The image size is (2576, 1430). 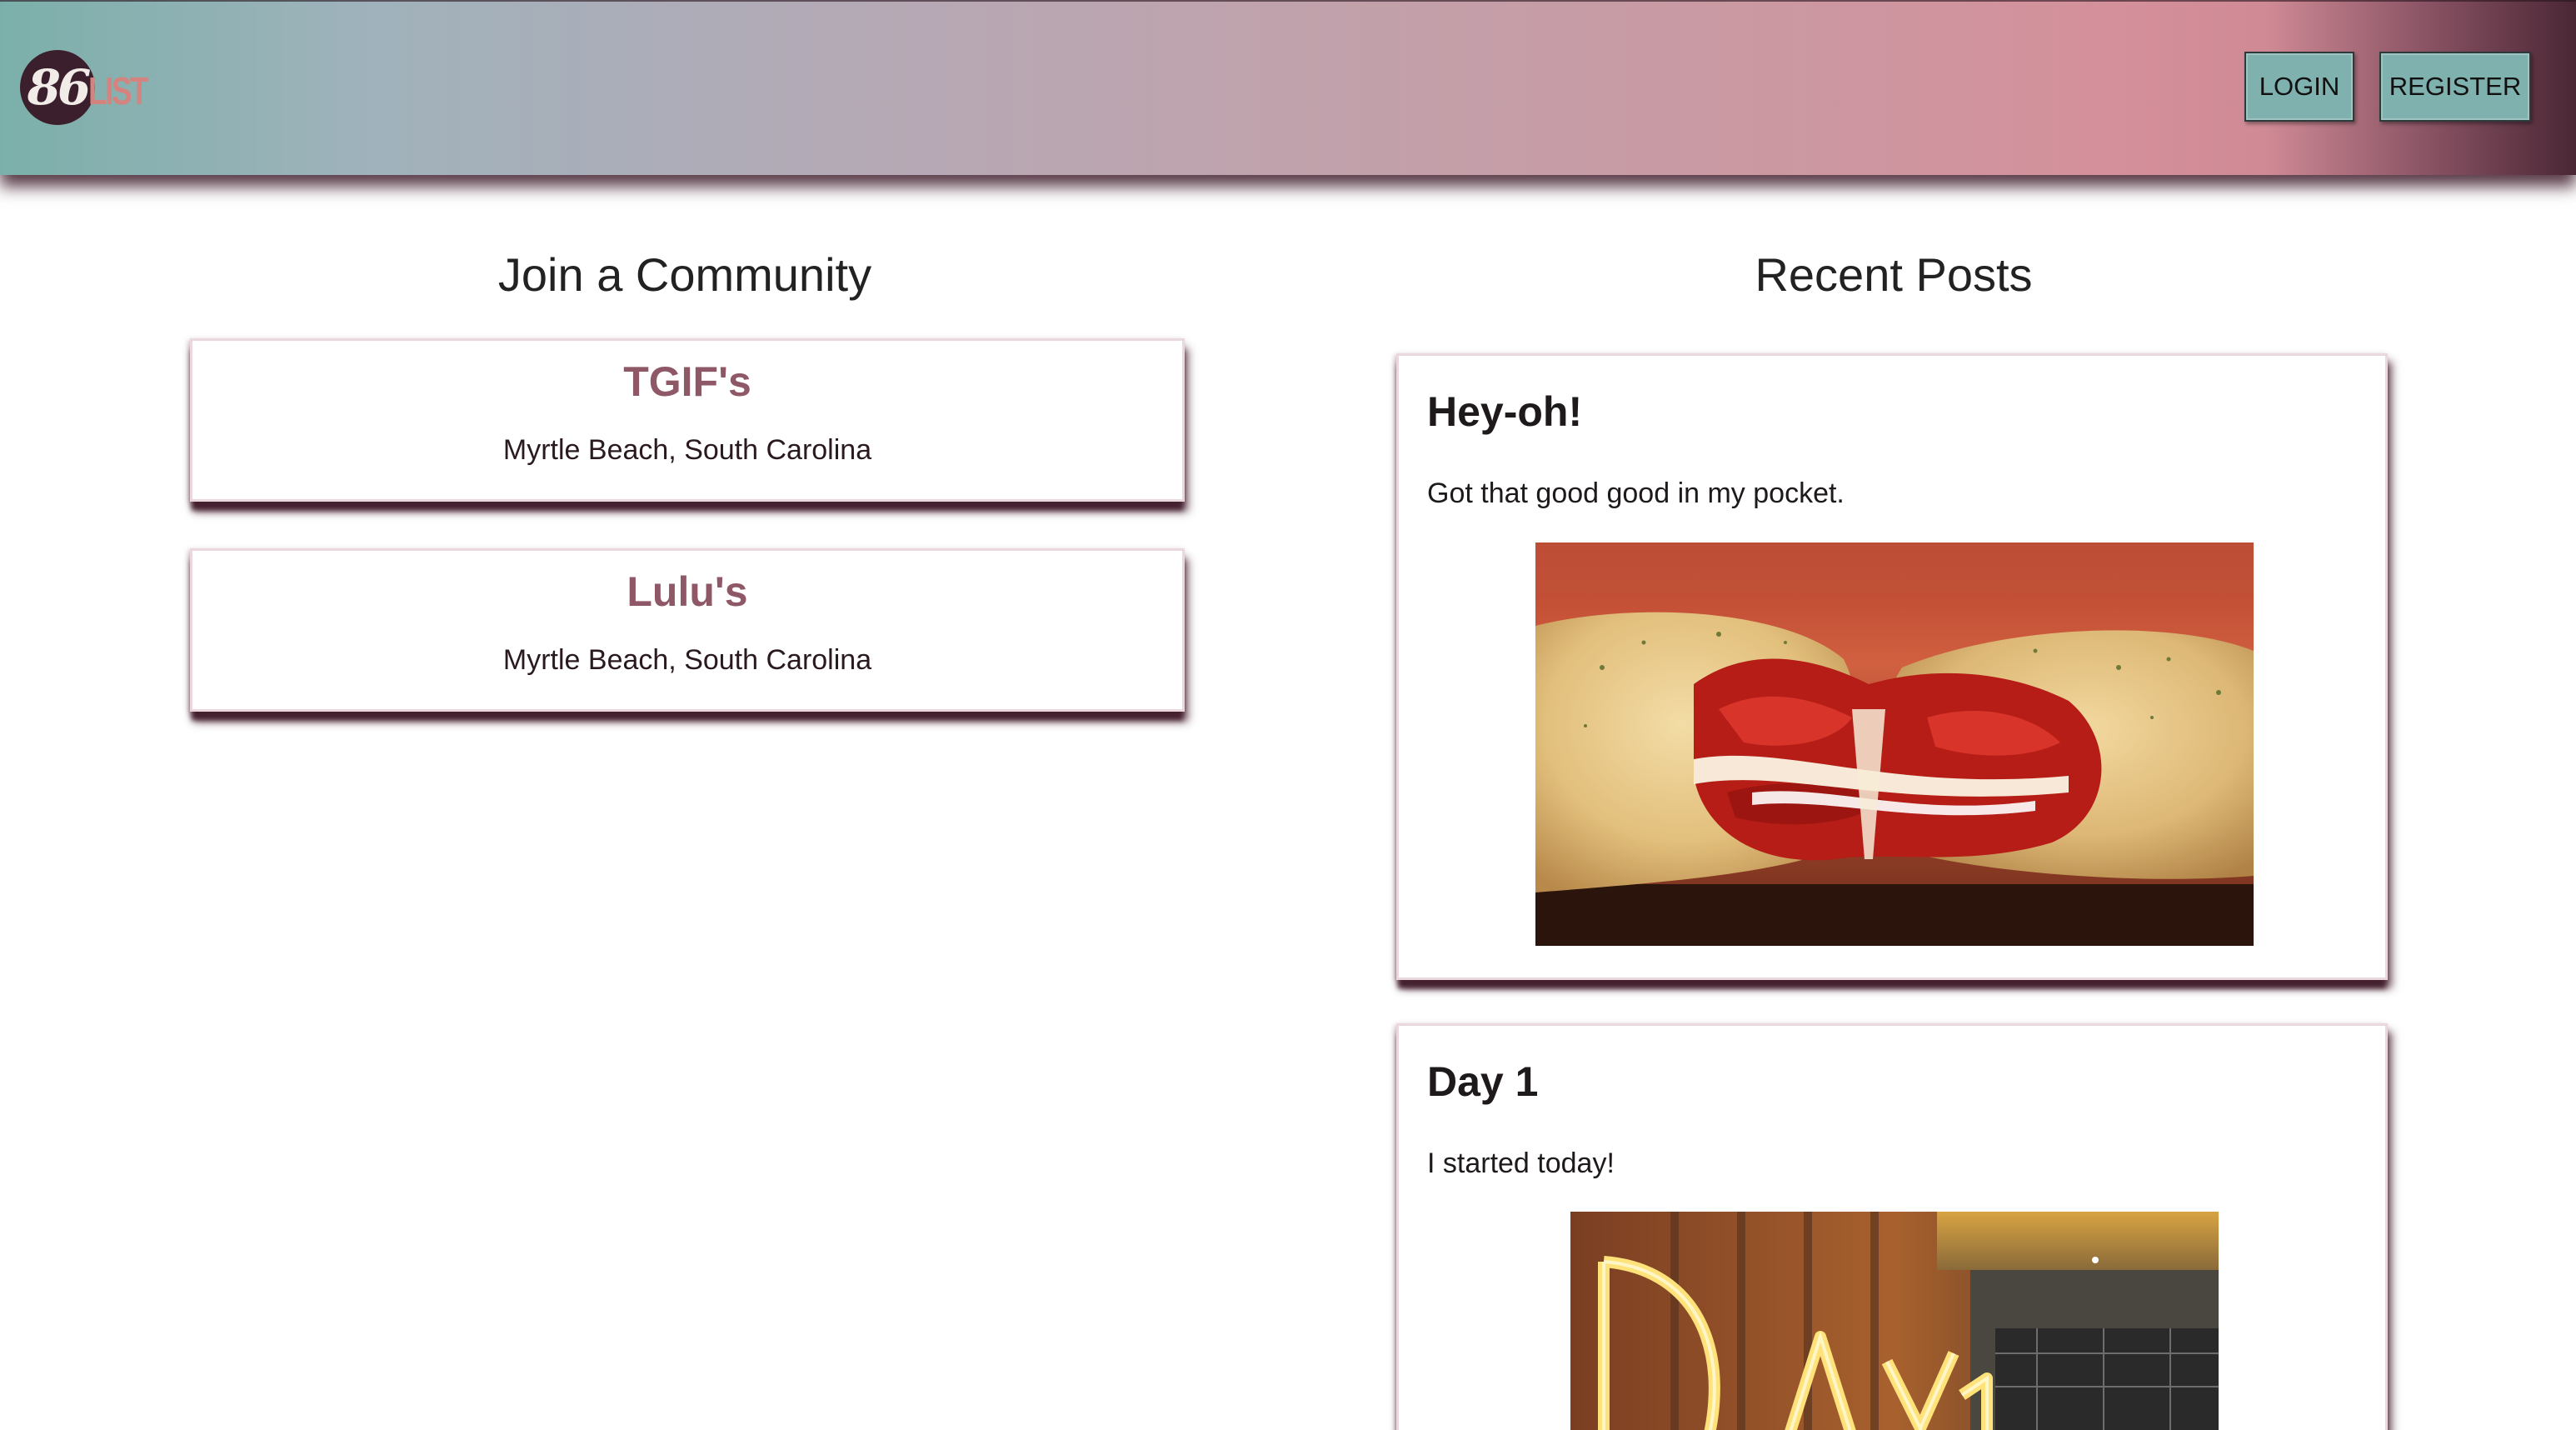 I want to click on post-card: Day 1 I started today!, so click(x=1892, y=1226).